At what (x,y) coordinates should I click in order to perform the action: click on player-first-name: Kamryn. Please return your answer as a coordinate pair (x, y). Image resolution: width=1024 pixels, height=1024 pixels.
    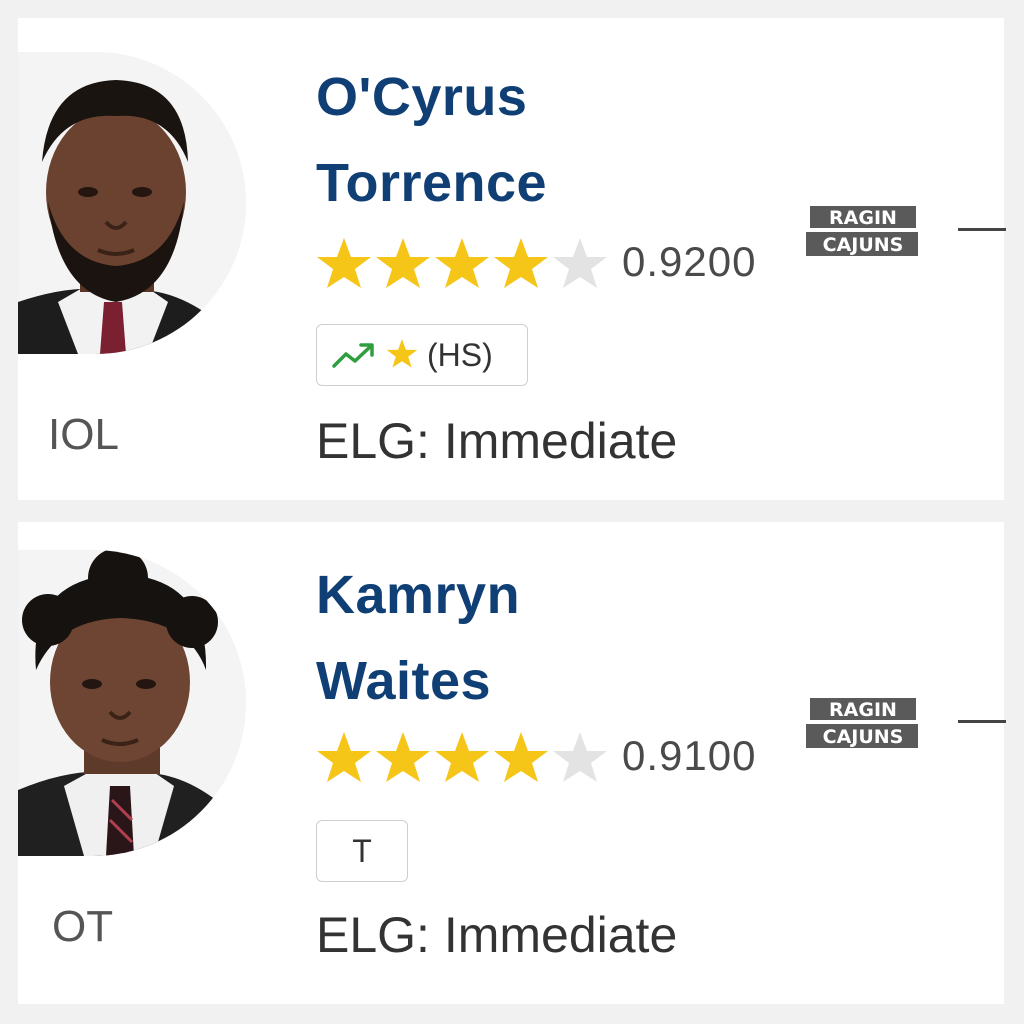
    Looking at the image, I should click on (418, 595).